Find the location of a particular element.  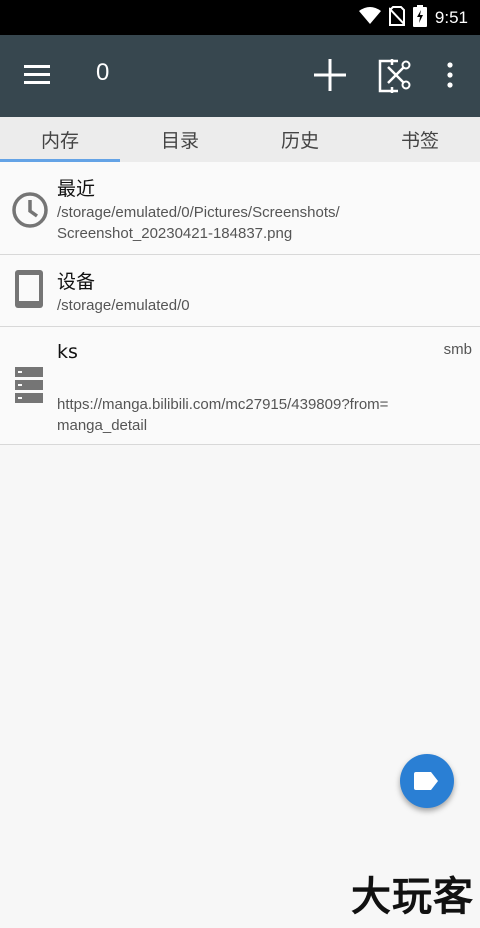

phone-icon is located at coordinates (29, 291).